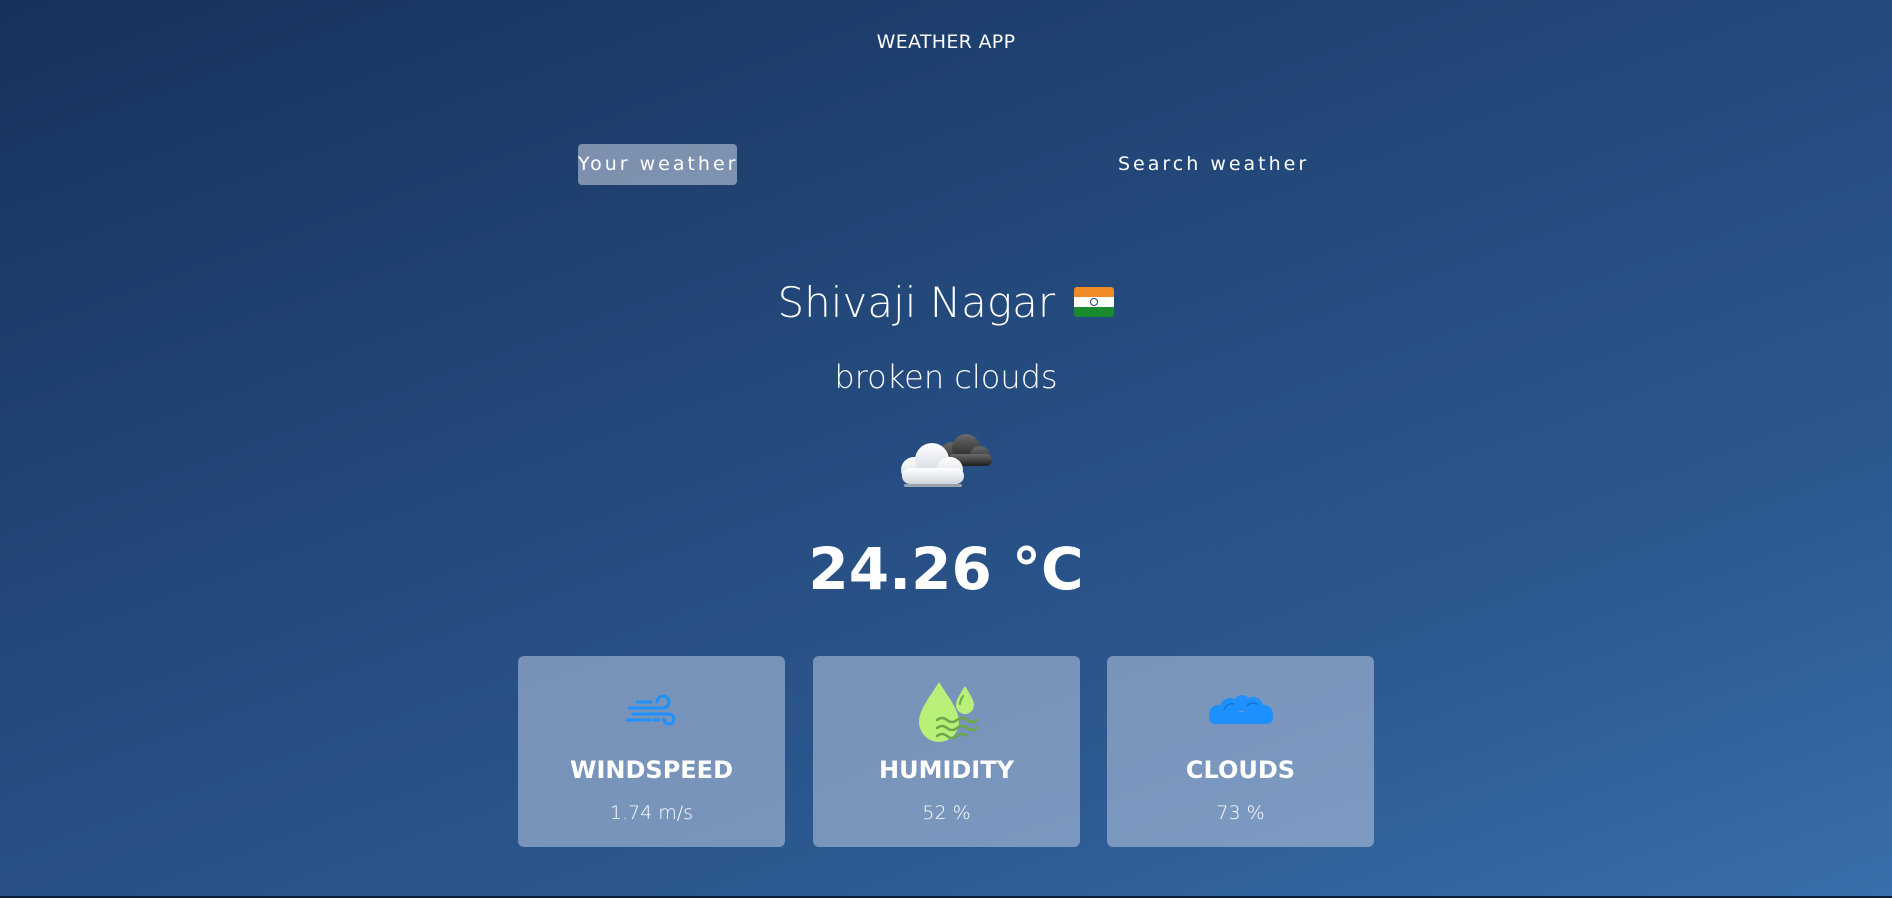 The height and width of the screenshot is (898, 1892). I want to click on broken-clouds-icon, so click(949, 459).